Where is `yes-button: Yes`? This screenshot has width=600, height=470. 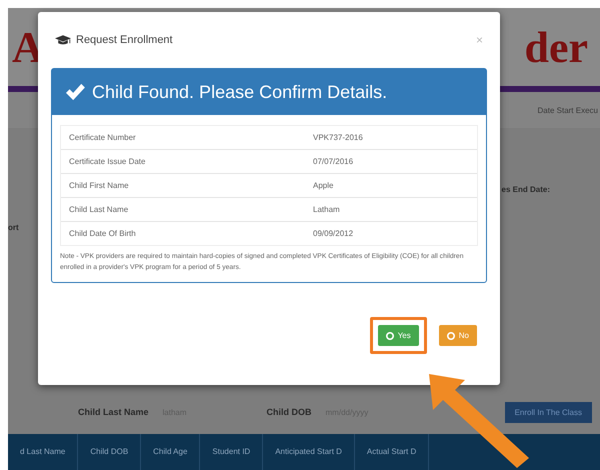 yes-button: Yes is located at coordinates (398, 335).